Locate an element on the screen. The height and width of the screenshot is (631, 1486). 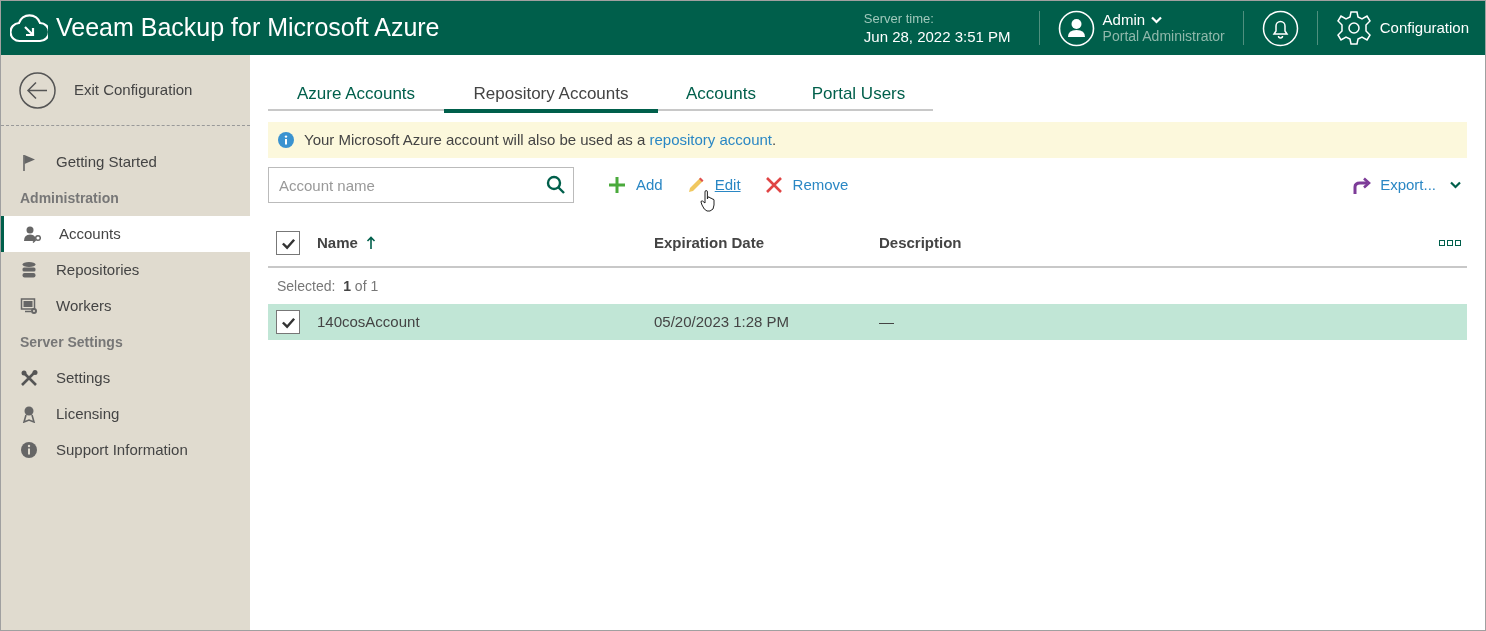
account-name-search-field: Account name is located at coordinates (421, 185).